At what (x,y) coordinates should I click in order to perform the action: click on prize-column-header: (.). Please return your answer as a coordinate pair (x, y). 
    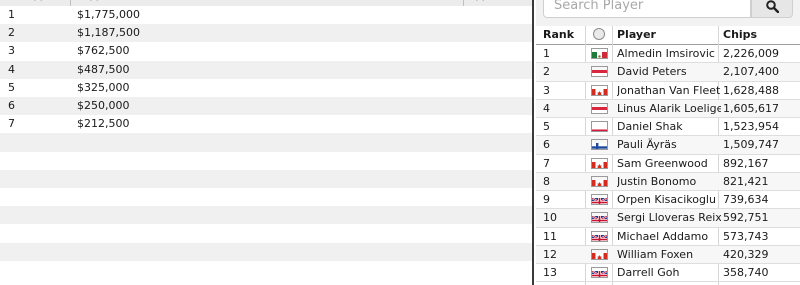
    Looking at the image, I should click on (94, 1).